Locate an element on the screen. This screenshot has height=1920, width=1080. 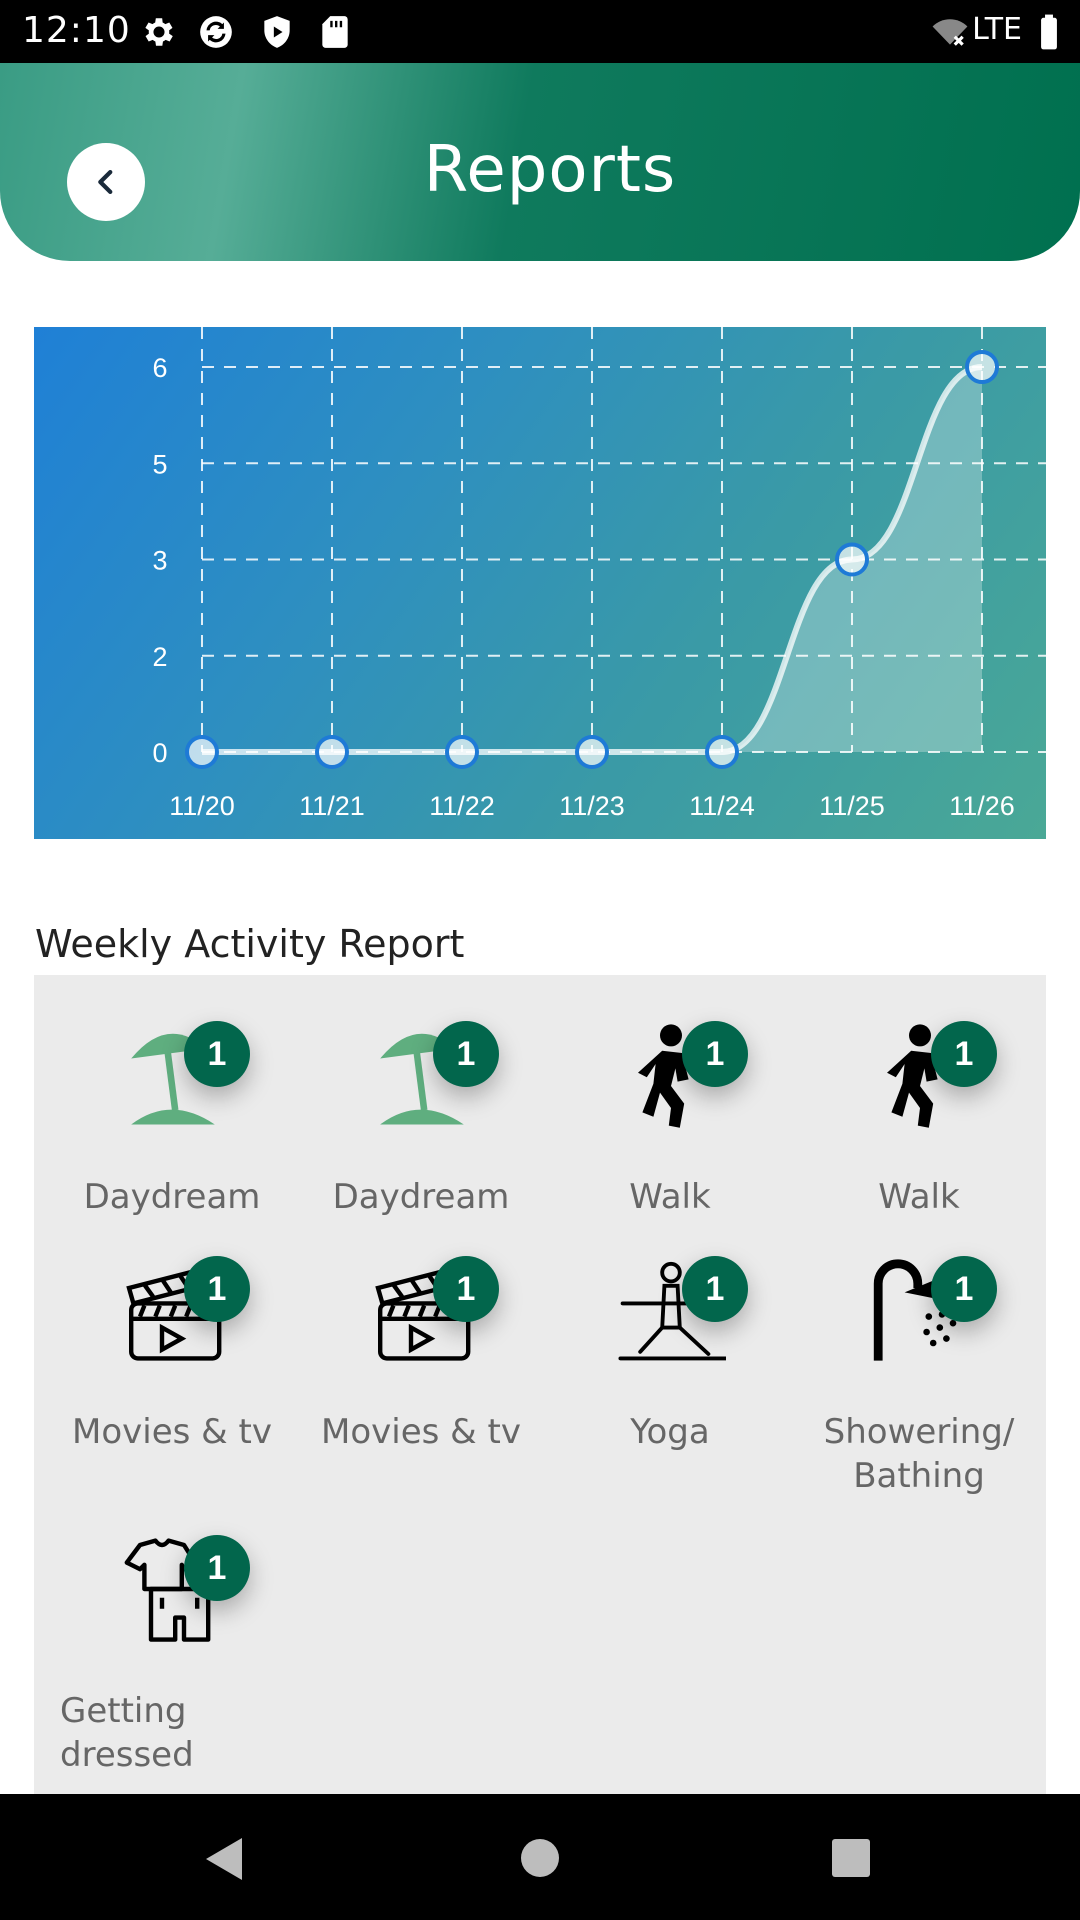
x-tick-label: 11/21 is located at coordinates (332, 806).